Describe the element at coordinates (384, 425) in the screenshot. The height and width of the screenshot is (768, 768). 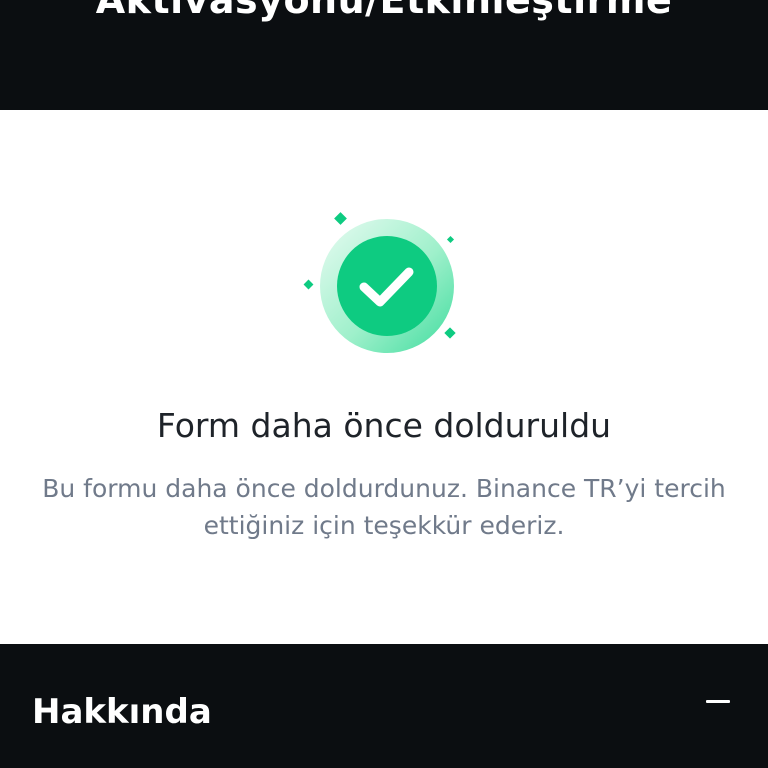
I see `status-title: Form daha önce dolduruldu` at that location.